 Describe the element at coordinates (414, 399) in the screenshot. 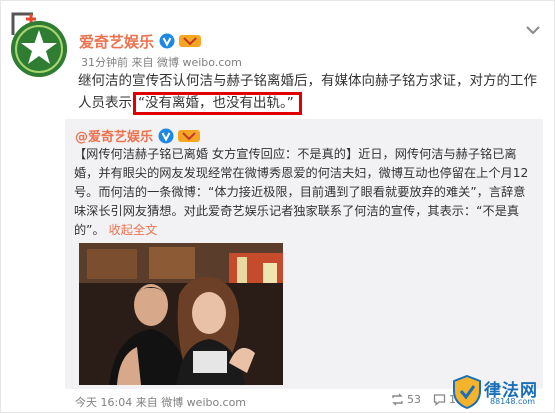

I see `repost-count: 53` at that location.